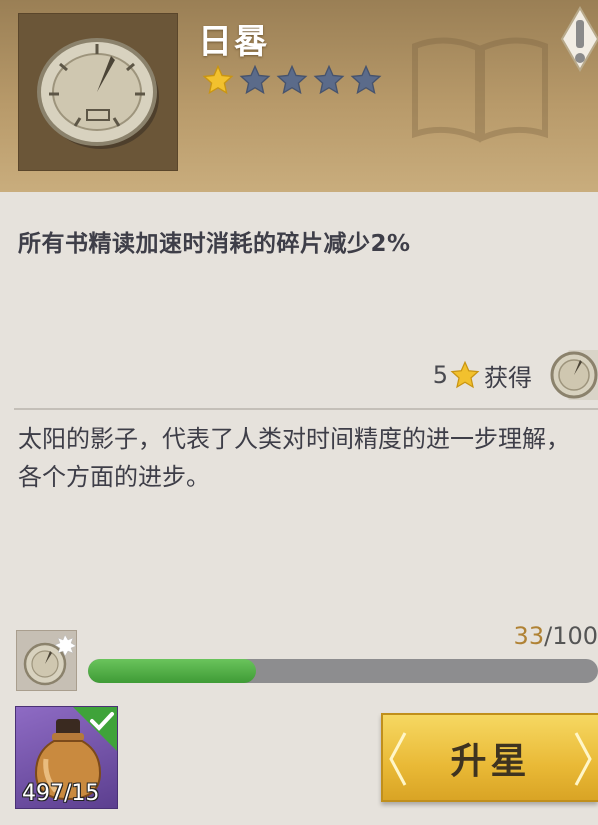  I want to click on material-count: 497/15, so click(61, 793).